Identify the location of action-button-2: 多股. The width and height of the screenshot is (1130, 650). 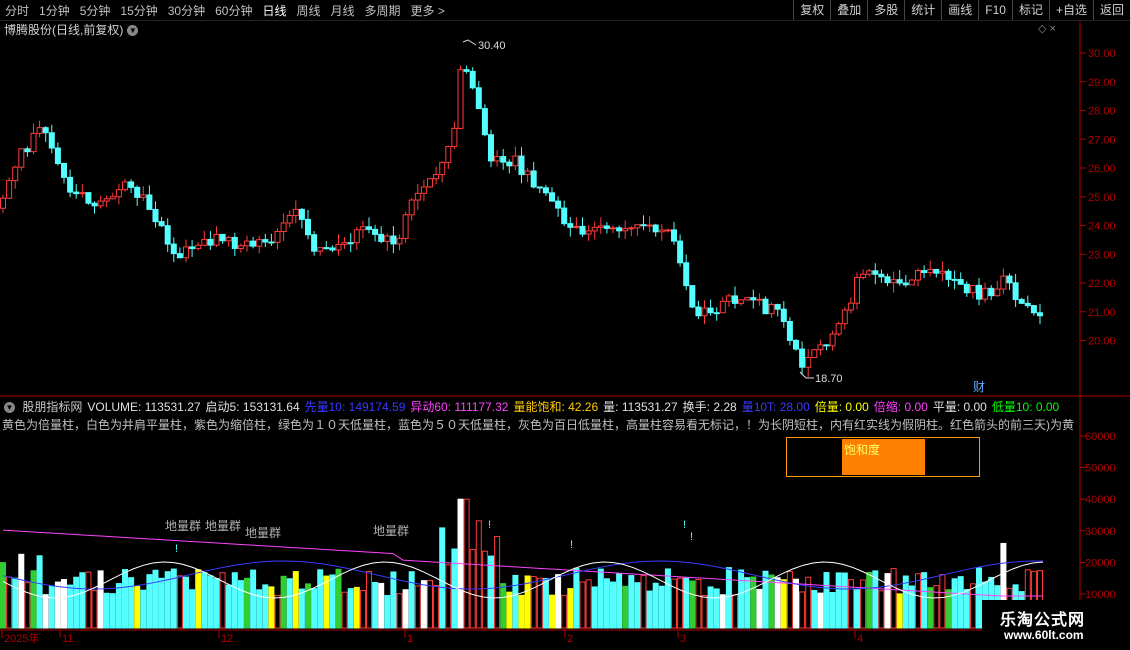
(885, 10).